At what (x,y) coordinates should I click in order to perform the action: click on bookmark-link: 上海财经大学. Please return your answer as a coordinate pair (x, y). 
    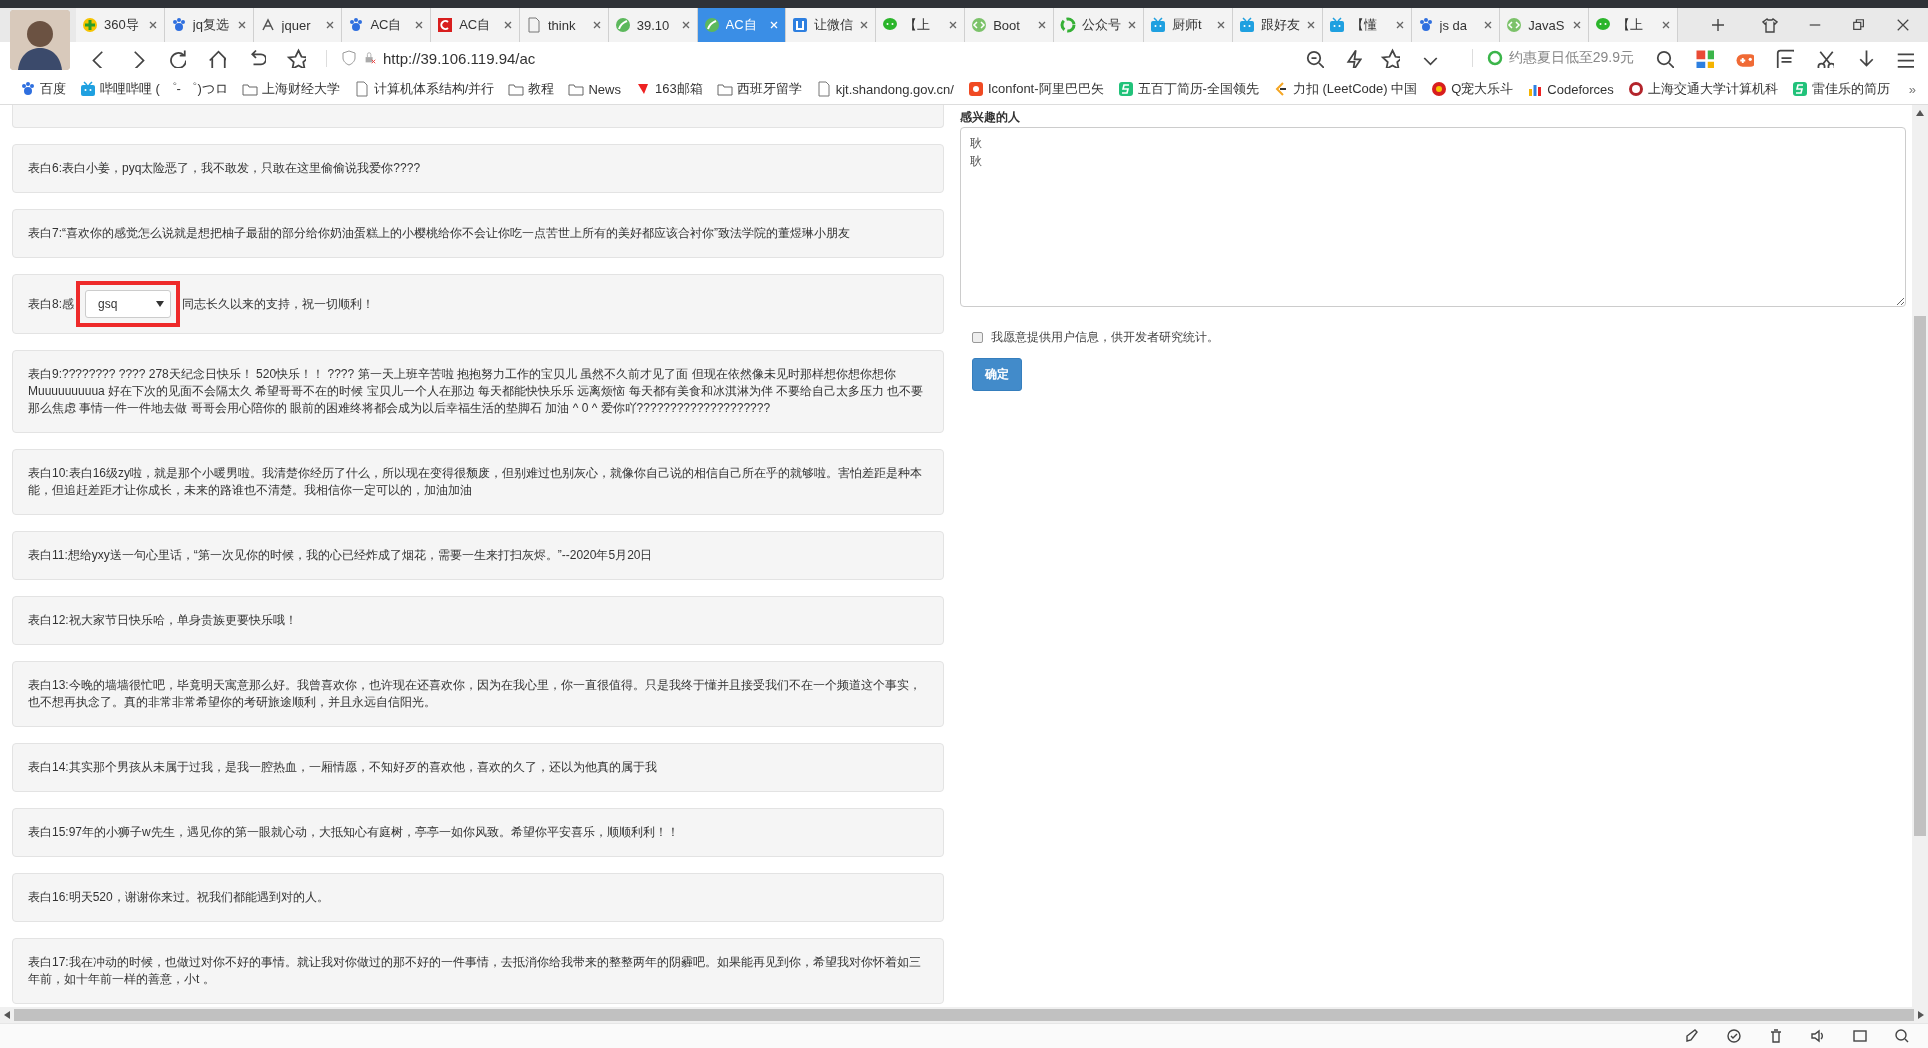
    Looking at the image, I should click on (300, 89).